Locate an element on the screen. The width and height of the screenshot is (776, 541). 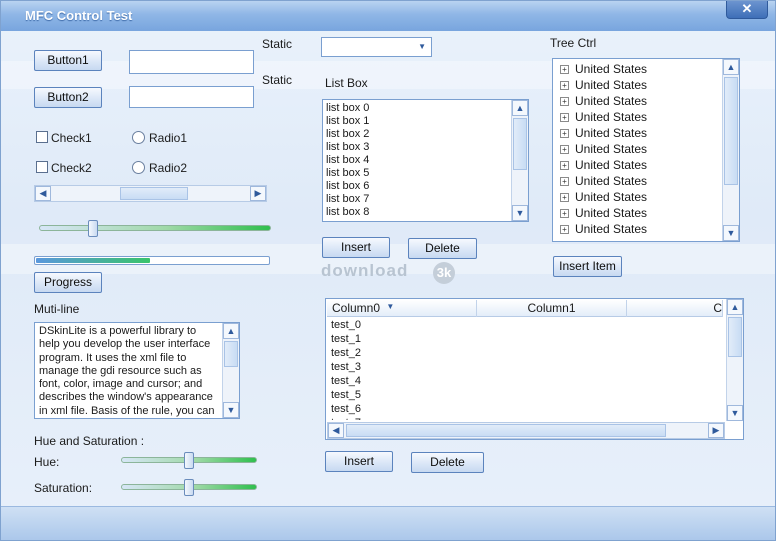
status-bar is located at coordinates (388, 523).